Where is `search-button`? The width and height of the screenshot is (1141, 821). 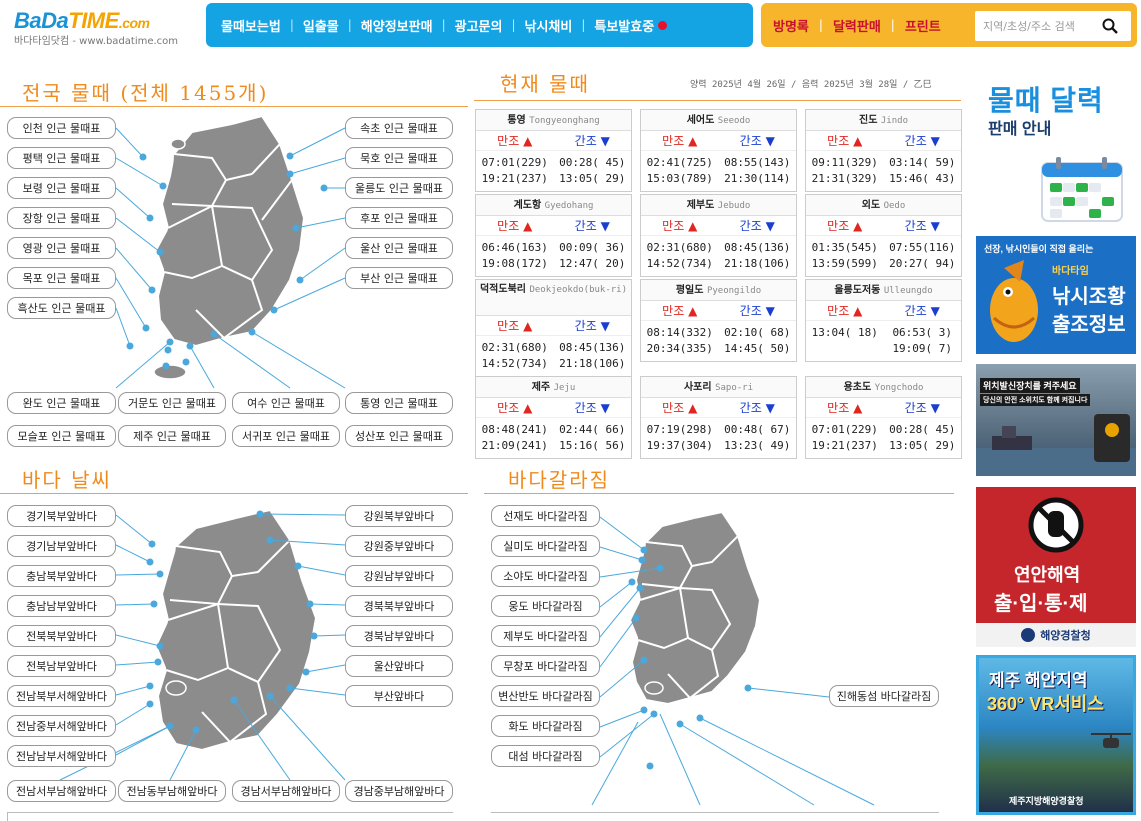 search-button is located at coordinates (1110, 26).